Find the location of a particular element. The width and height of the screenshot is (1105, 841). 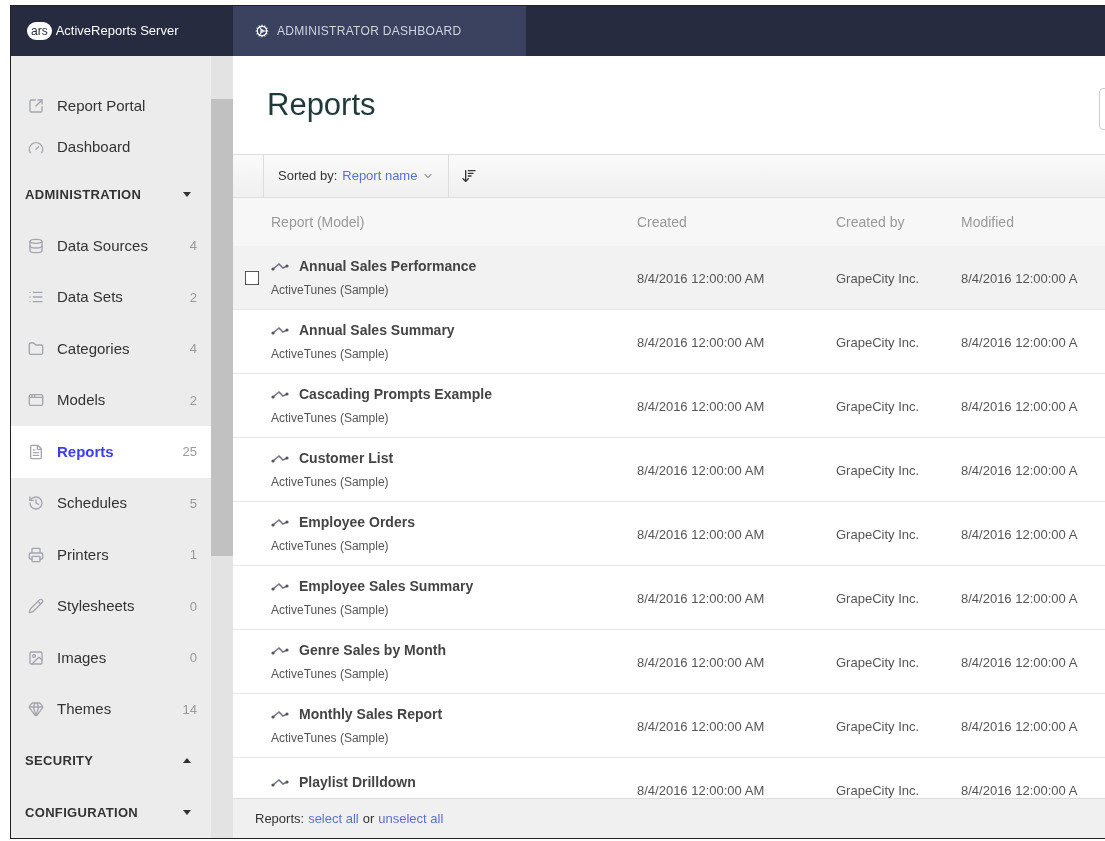

sort-dropdown: Sorted by: Report name is located at coordinates (356, 176).